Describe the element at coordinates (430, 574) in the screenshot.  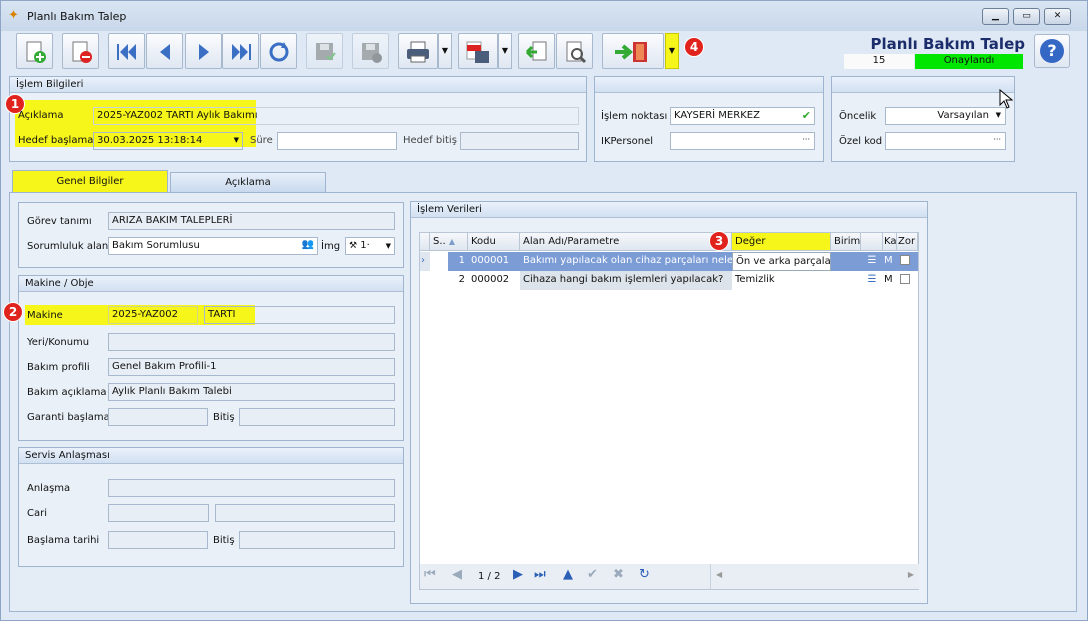
I see `first-page-icon: ⏮` at that location.